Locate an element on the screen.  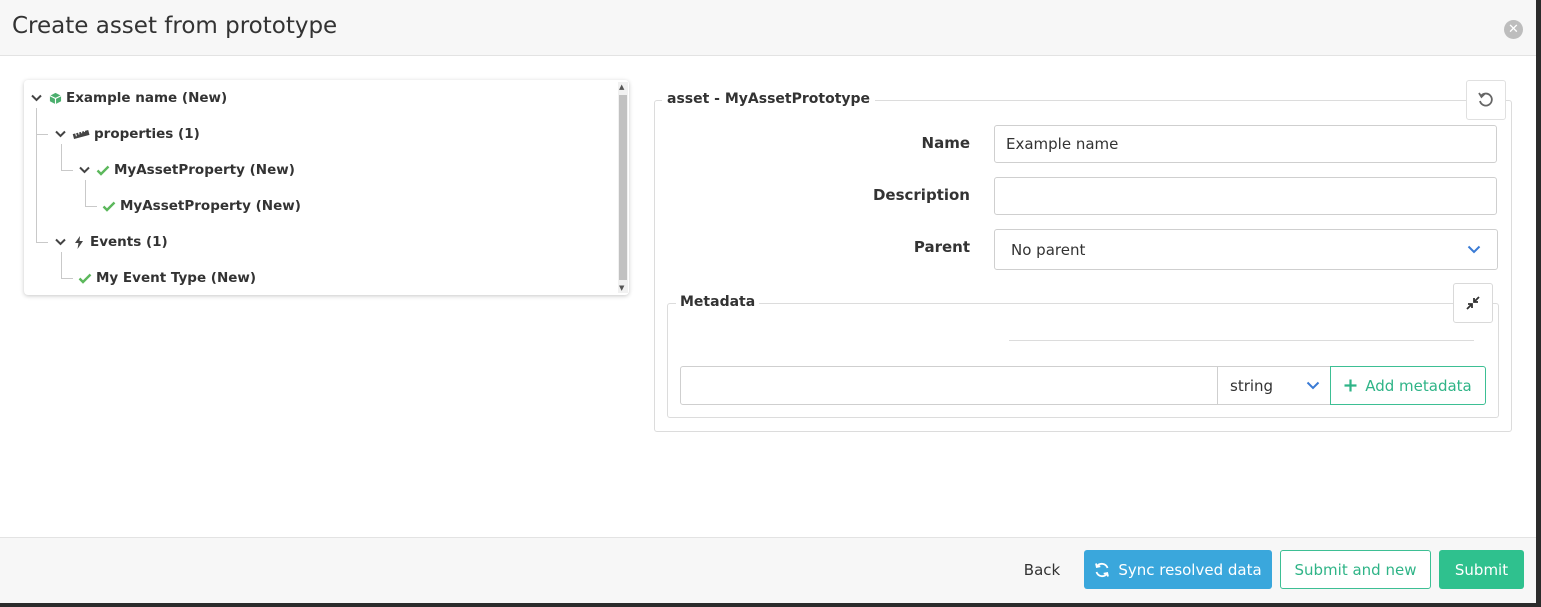
dialog-title: Create asset from prototype is located at coordinates (175, 26).